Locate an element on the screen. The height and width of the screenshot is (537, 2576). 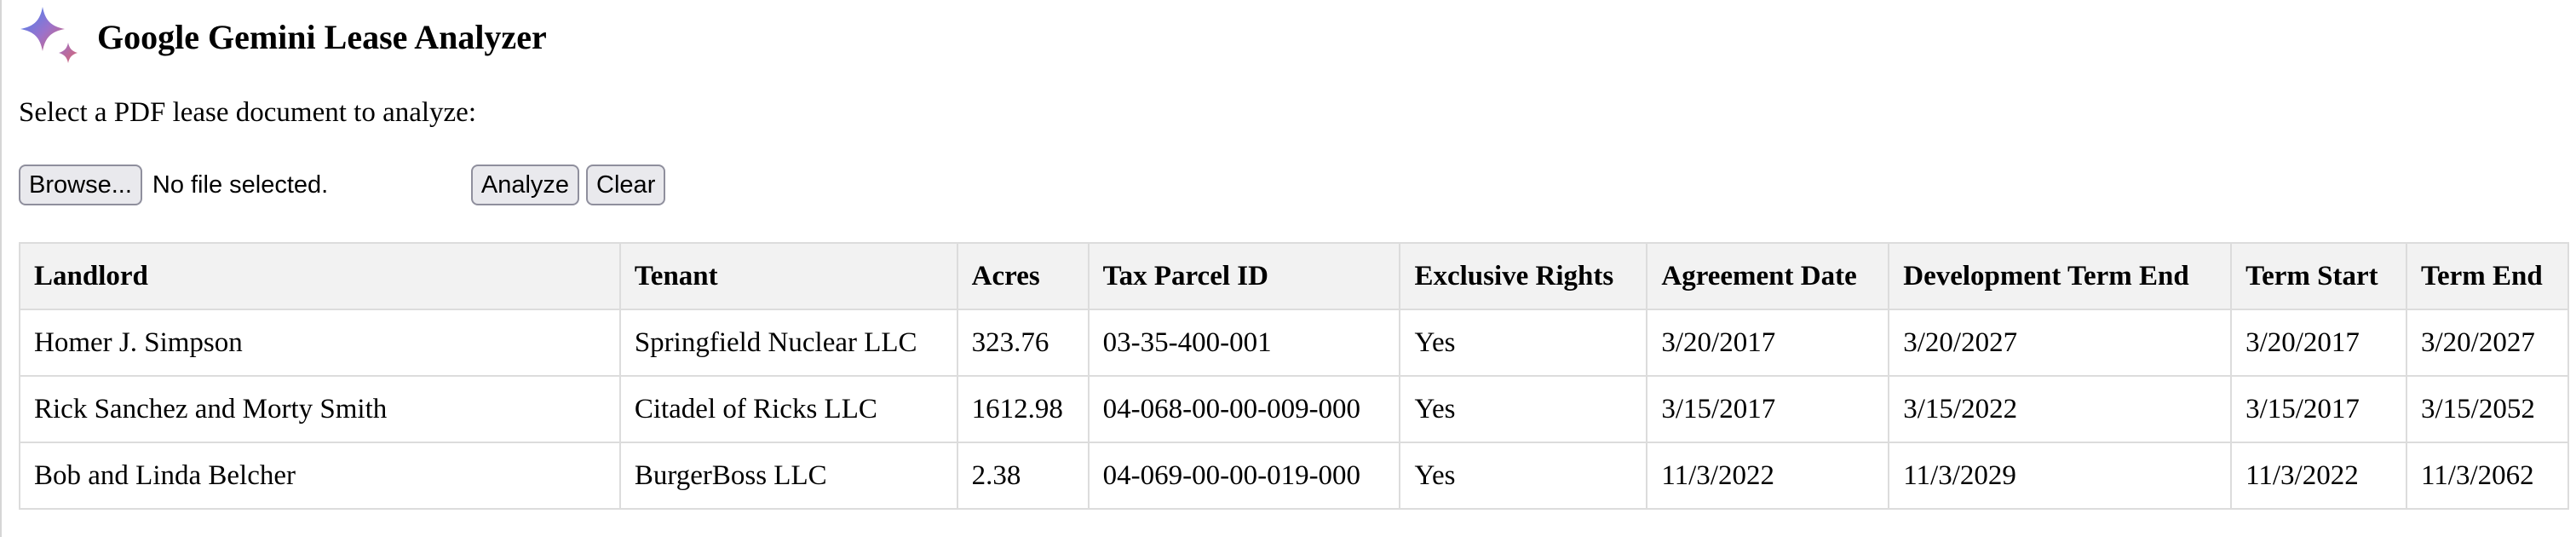
analyze-button: Analyze is located at coordinates (525, 185).